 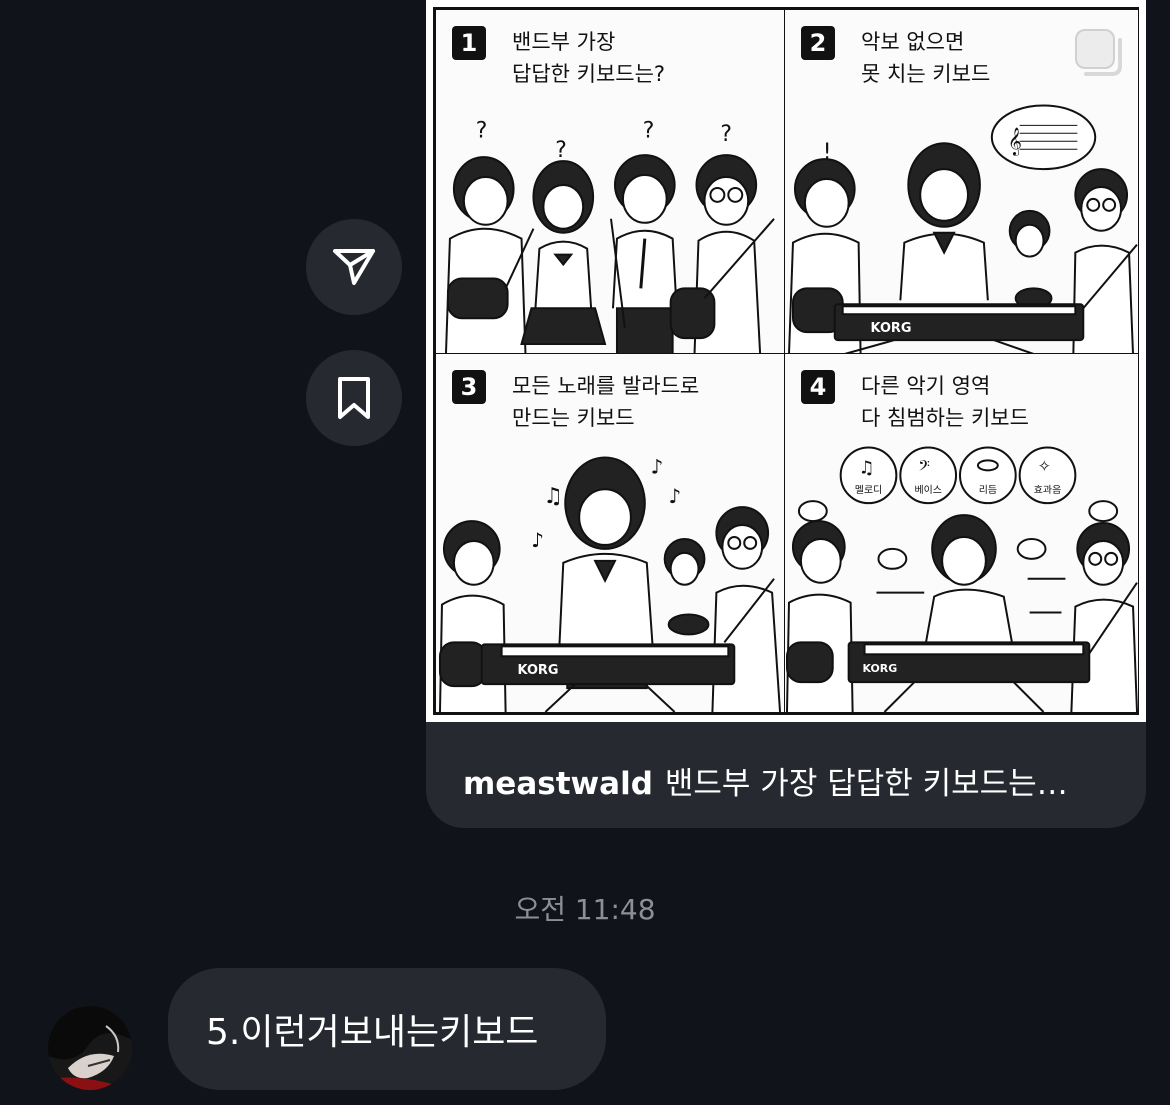 What do you see at coordinates (589, 58) in the screenshot?
I see `panel-caption-1: 밴드부 가장 답답한 키보드는?` at bounding box center [589, 58].